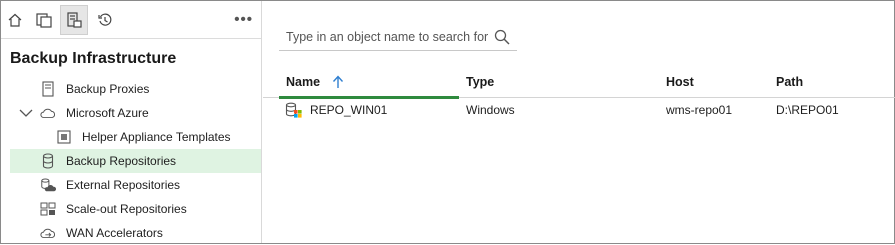  I want to click on search-box: Type in an object name to search for, so click(398, 37).